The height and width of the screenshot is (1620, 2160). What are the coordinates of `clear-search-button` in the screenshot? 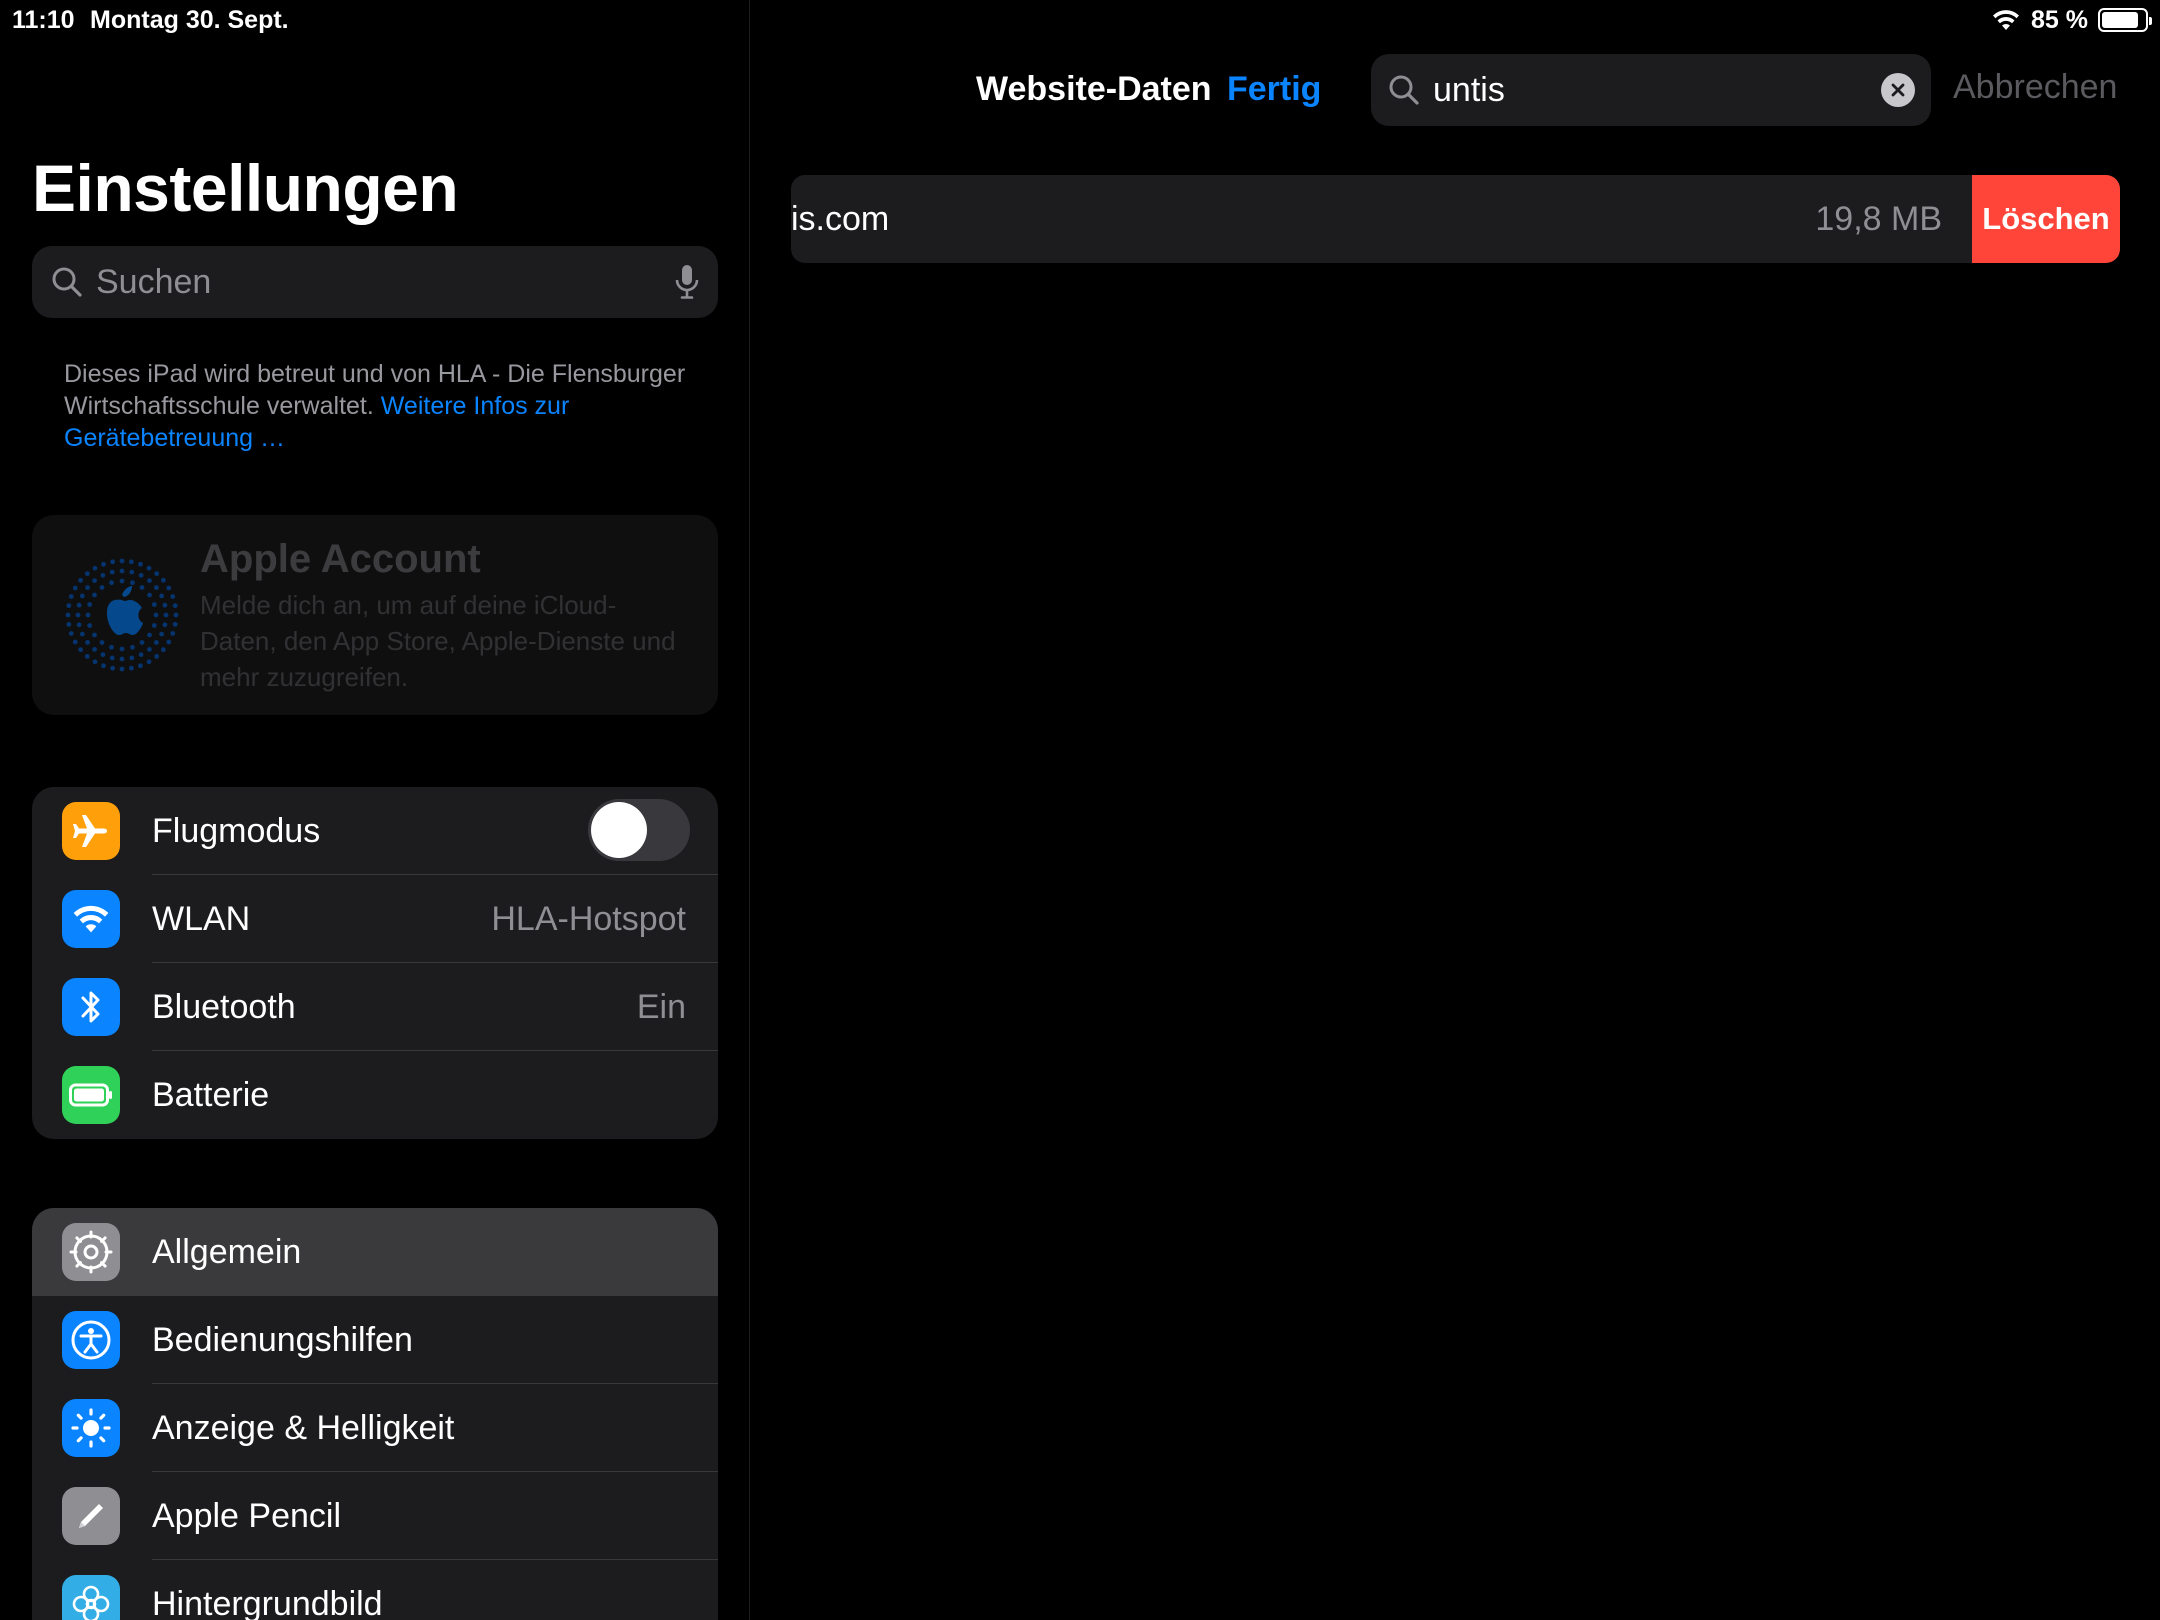 It's located at (1898, 90).